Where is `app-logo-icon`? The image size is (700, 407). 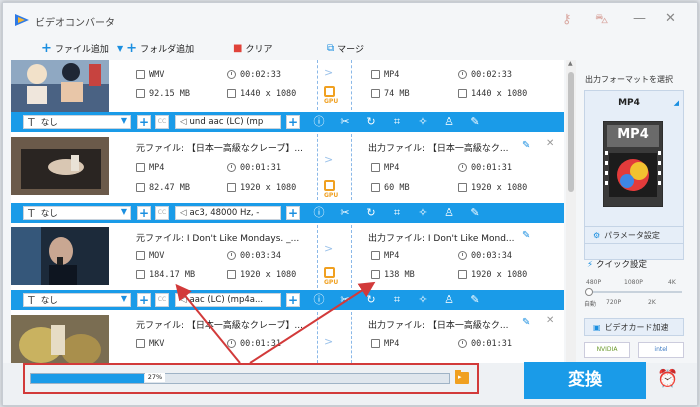 app-logo-icon is located at coordinates (22, 20).